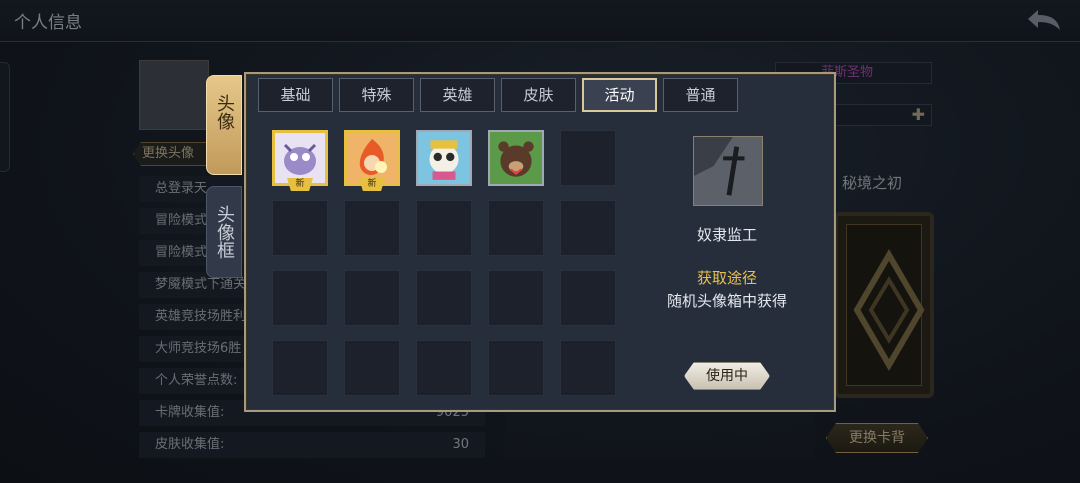 The image size is (1080, 483). I want to click on selected-avatar-preview, so click(728, 171).